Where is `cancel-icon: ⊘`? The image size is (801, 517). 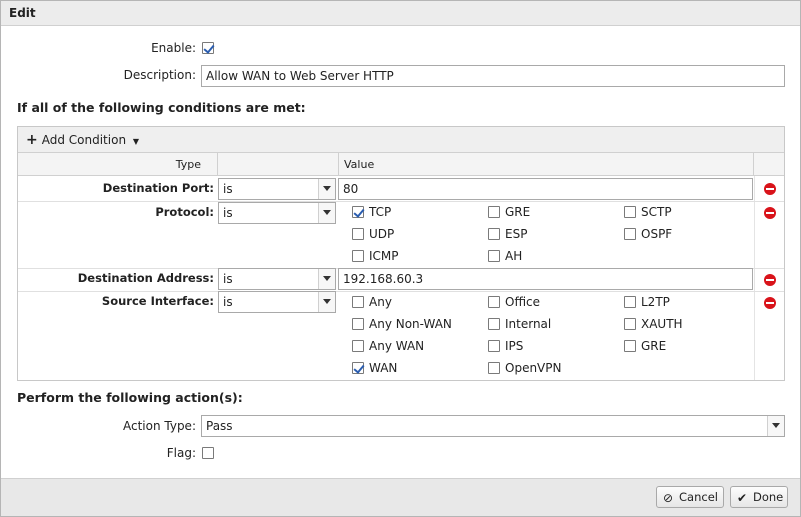 cancel-icon: ⊘ is located at coordinates (668, 498).